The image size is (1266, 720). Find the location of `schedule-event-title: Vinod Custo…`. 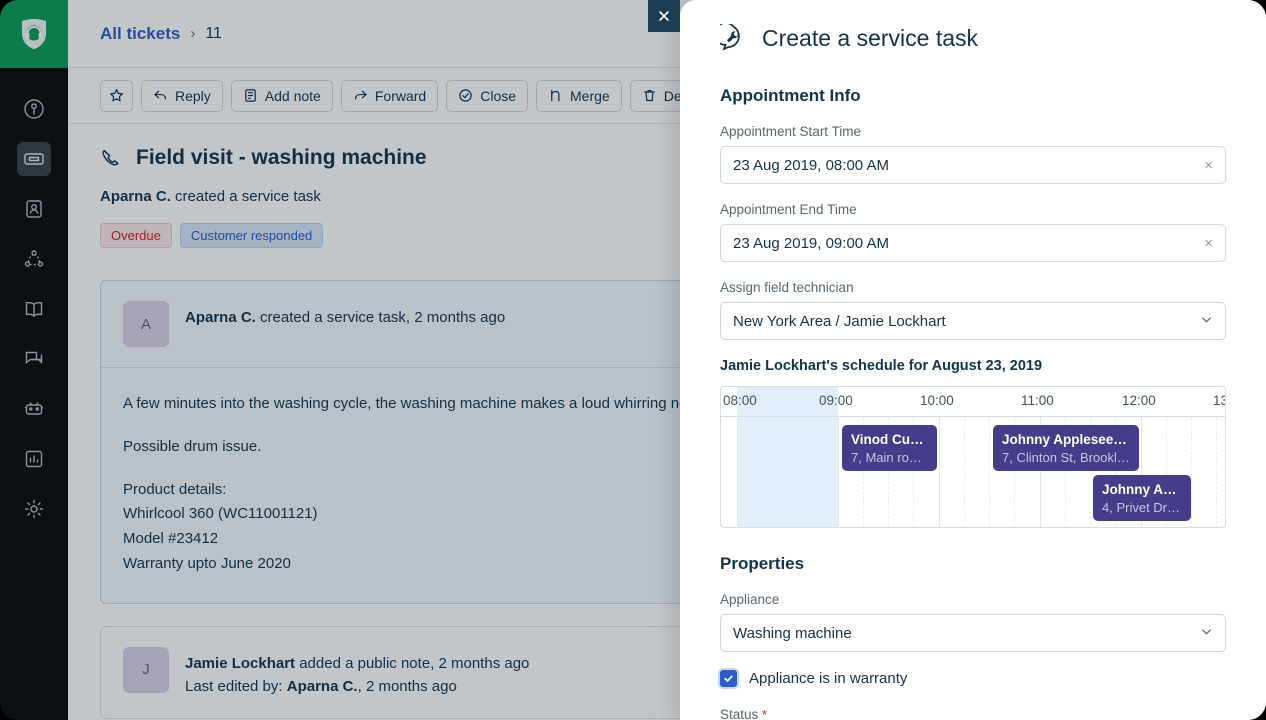

schedule-event-title: Vinod Custo… is located at coordinates (889, 439).